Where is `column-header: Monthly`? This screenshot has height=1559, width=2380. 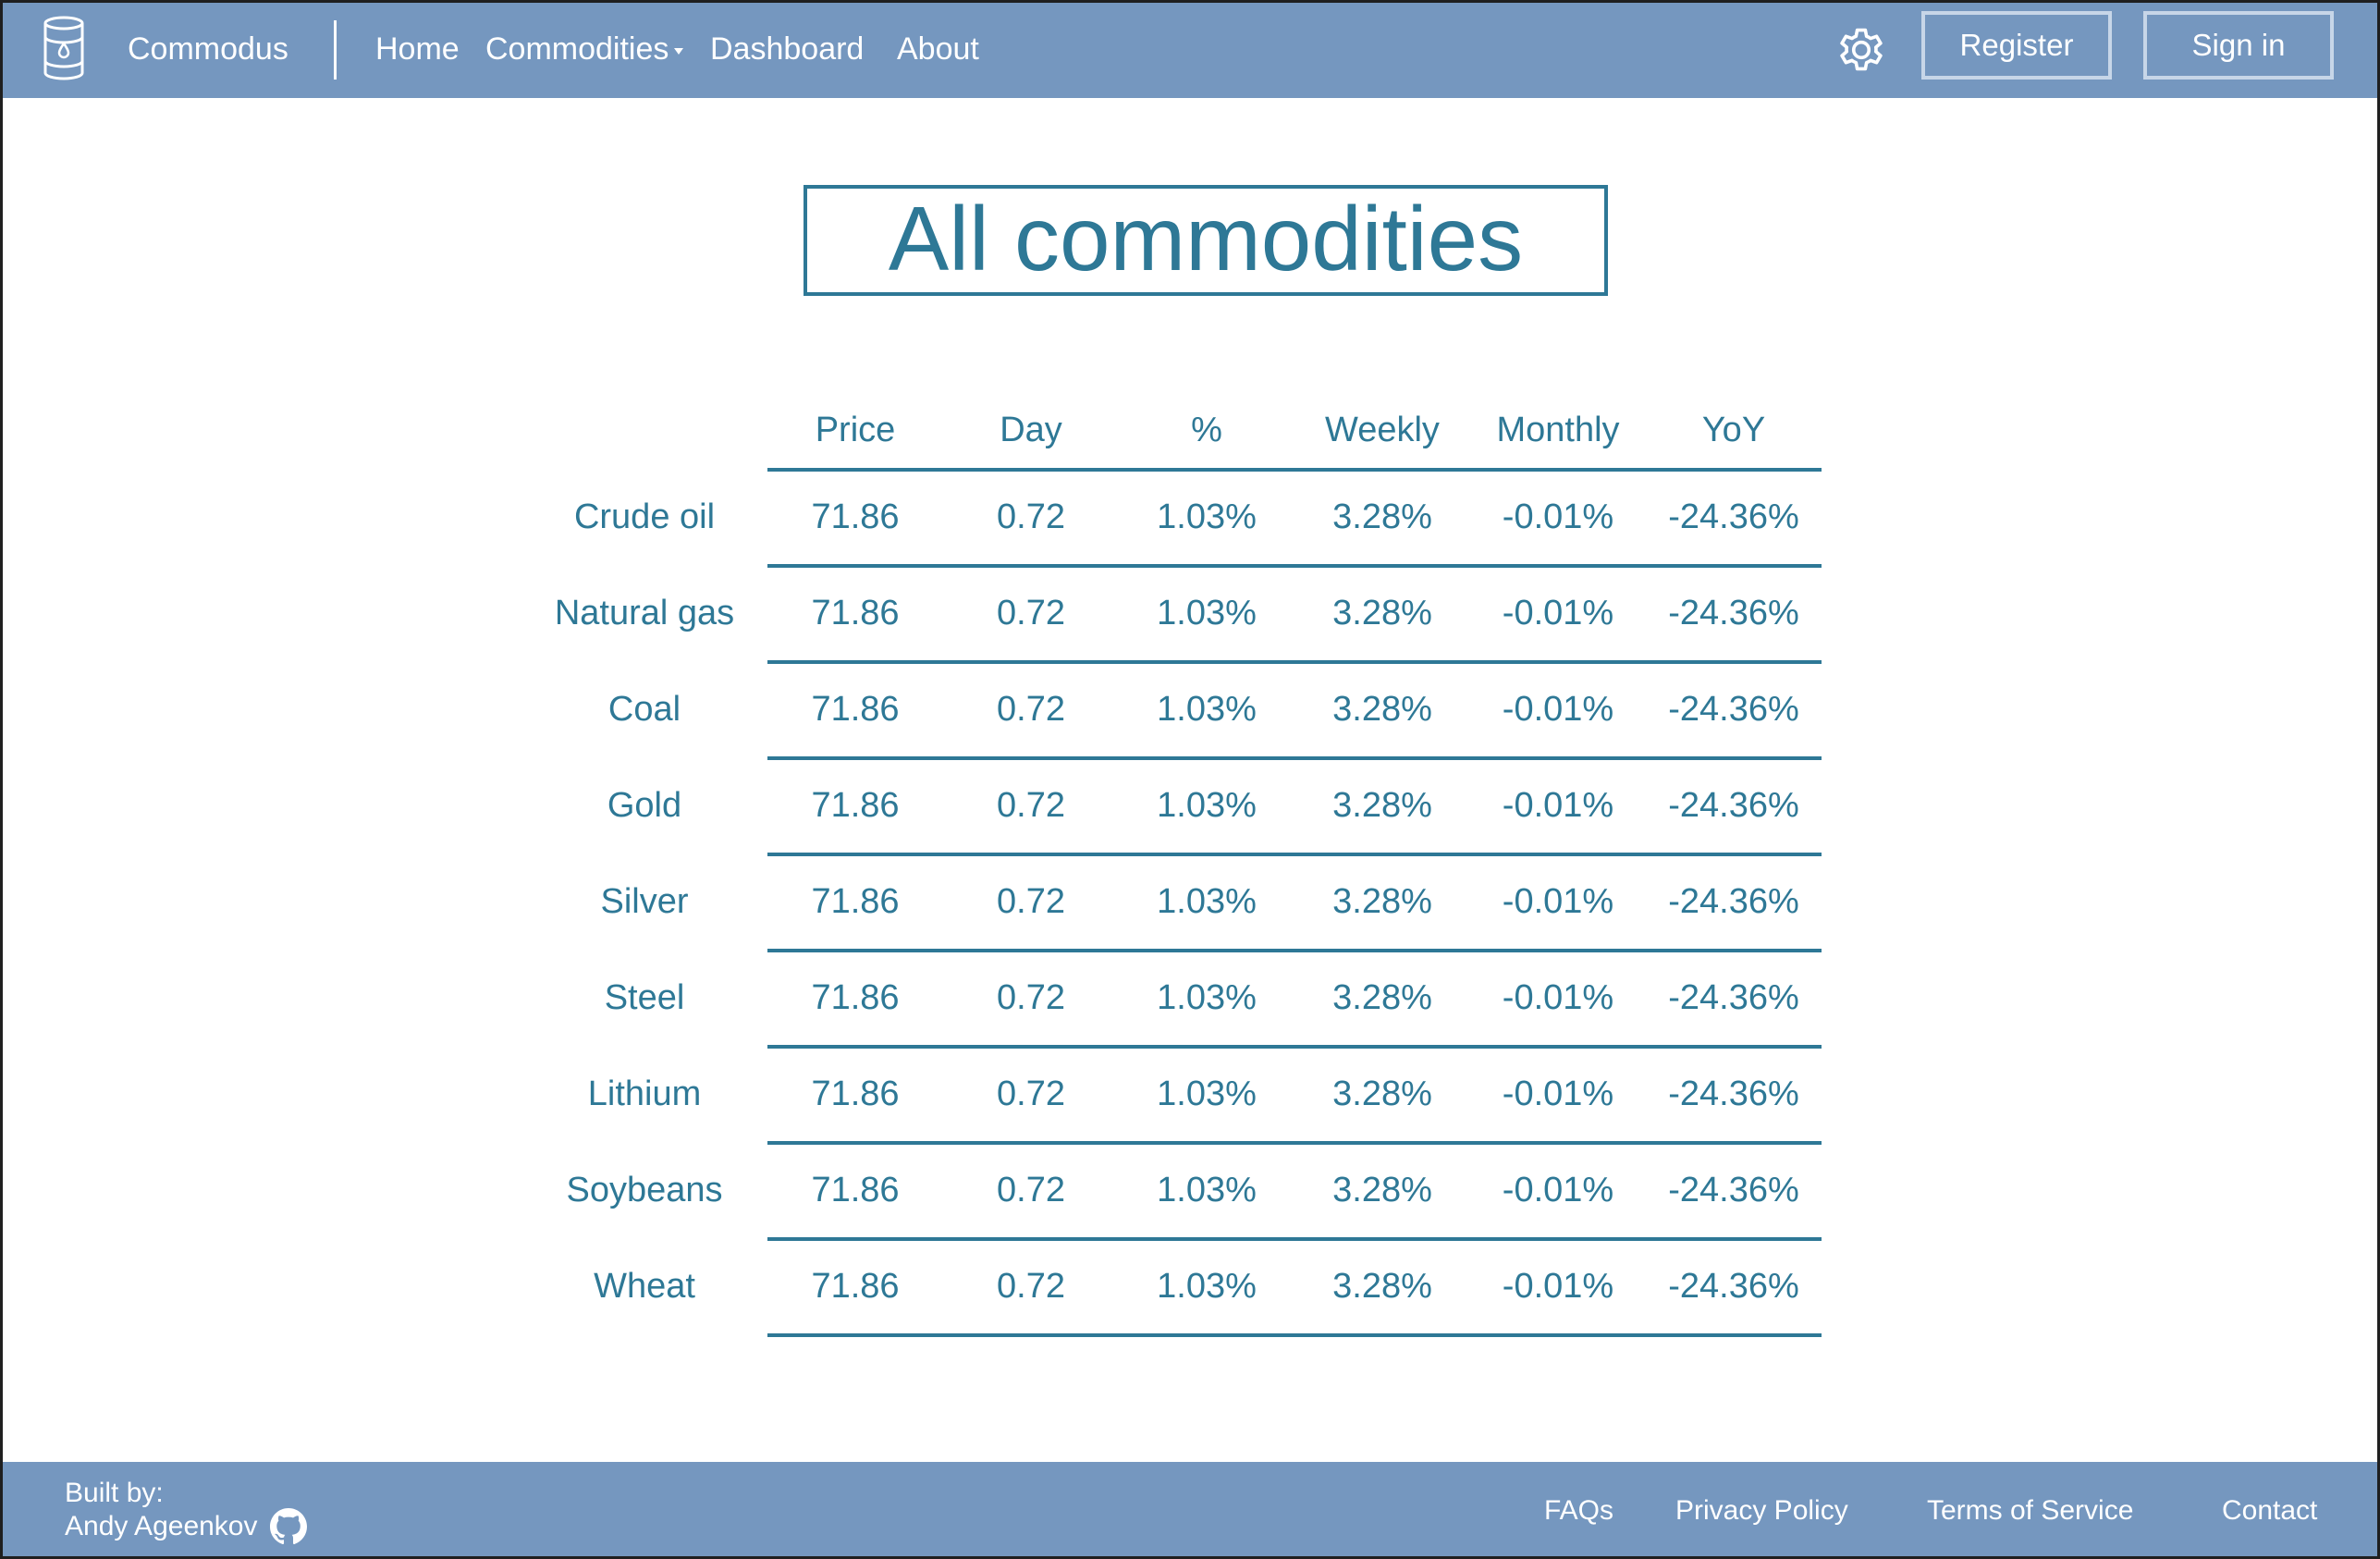
column-header: Monthly is located at coordinates (1558, 430).